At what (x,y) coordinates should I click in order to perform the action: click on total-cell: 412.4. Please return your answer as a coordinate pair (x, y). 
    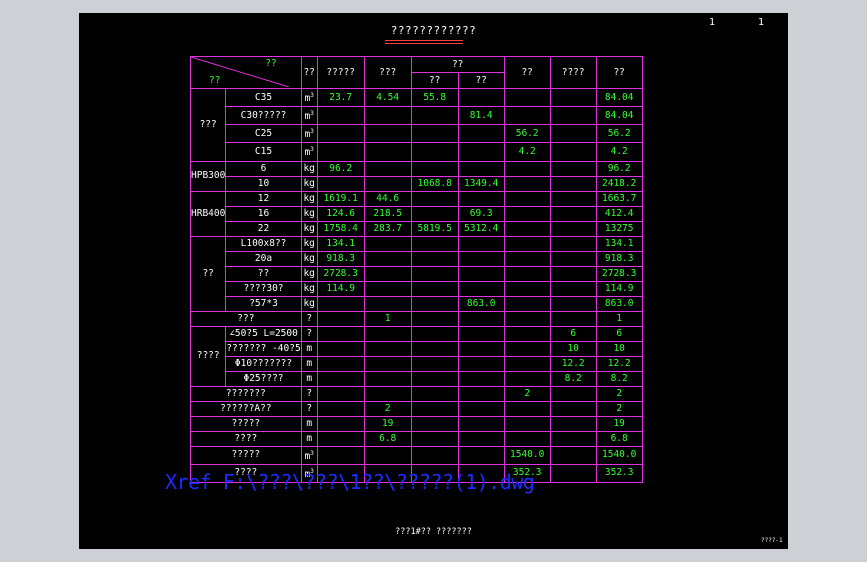
    Looking at the image, I should click on (619, 213).